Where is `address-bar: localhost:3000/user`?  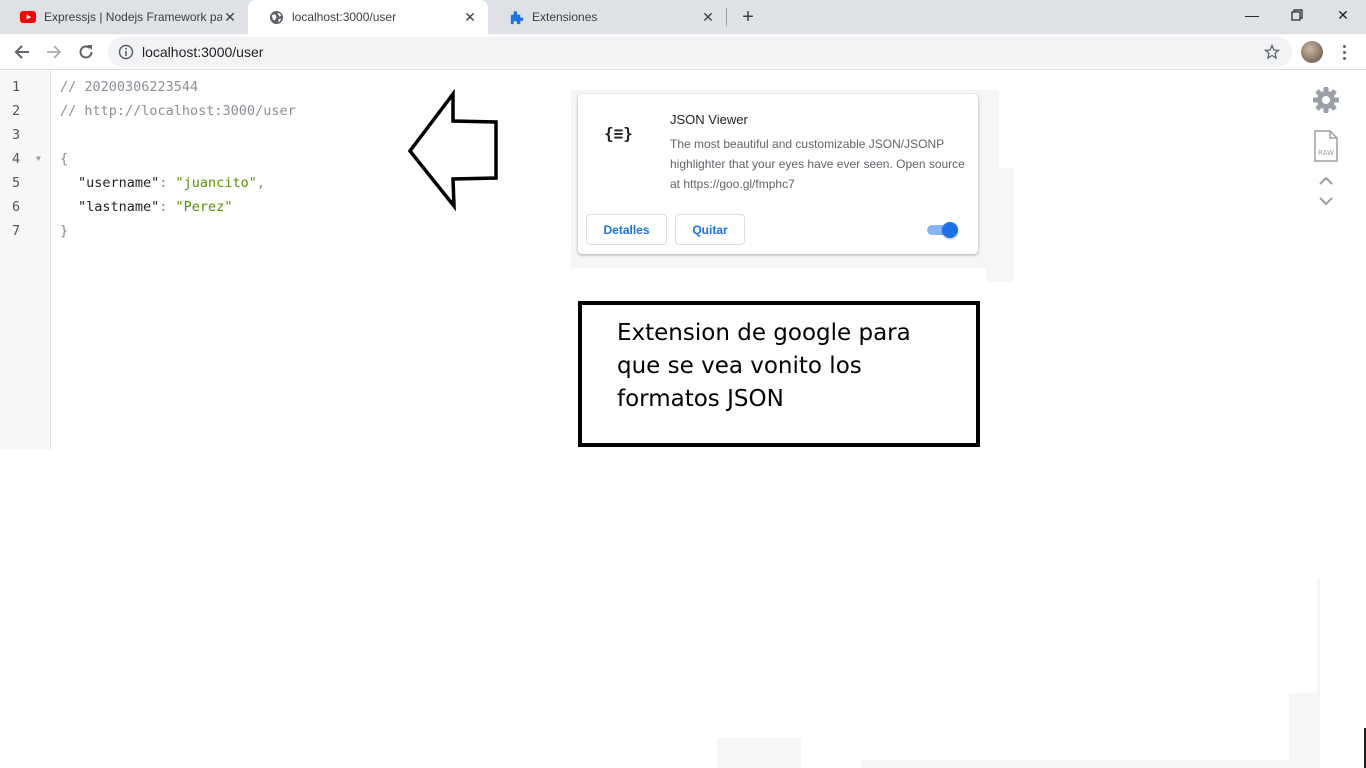 address-bar: localhost:3000/user is located at coordinates (700, 52).